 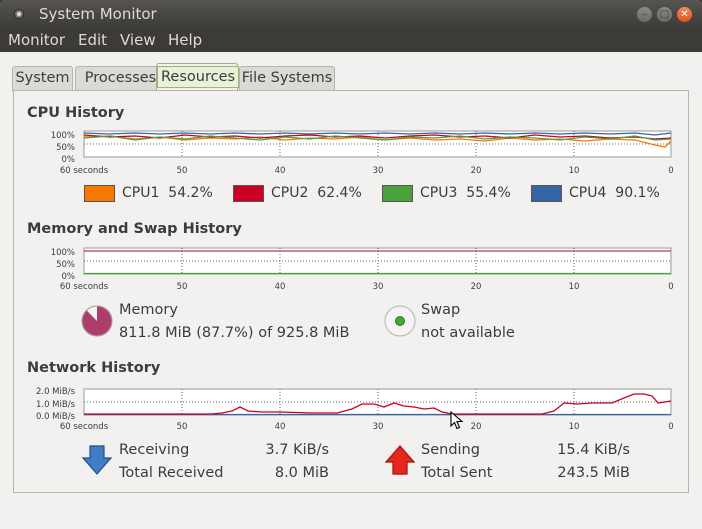 I want to click on network-xtick: 40, so click(x=280, y=427).